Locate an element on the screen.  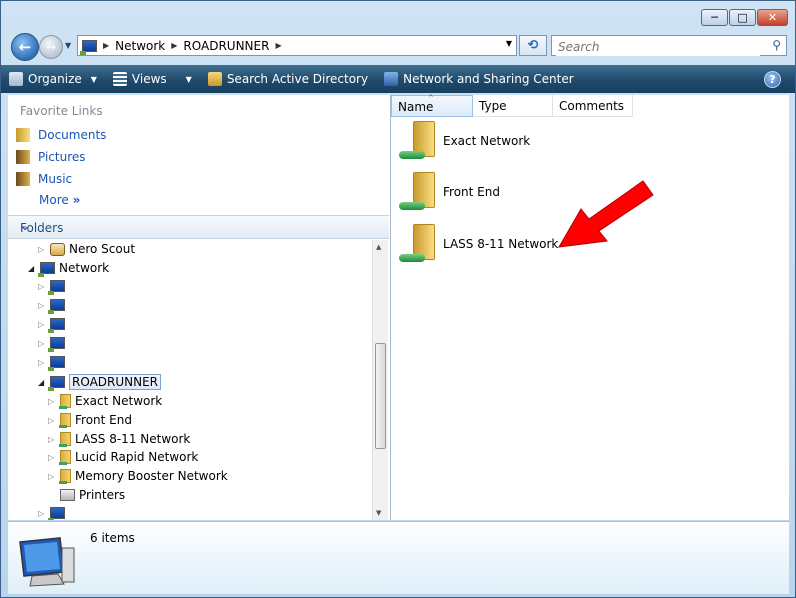
network-center-icon is located at coordinates (391, 79).